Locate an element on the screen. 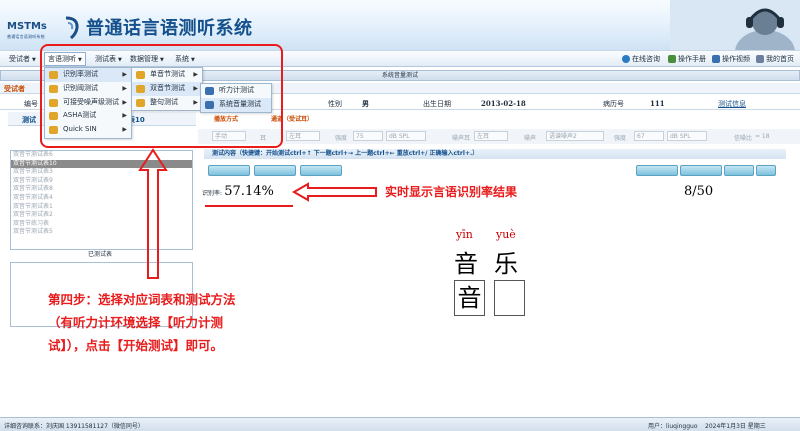 The image size is (800, 431). menu-item-system-volume-test: 系统音量测试 is located at coordinates (236, 104).